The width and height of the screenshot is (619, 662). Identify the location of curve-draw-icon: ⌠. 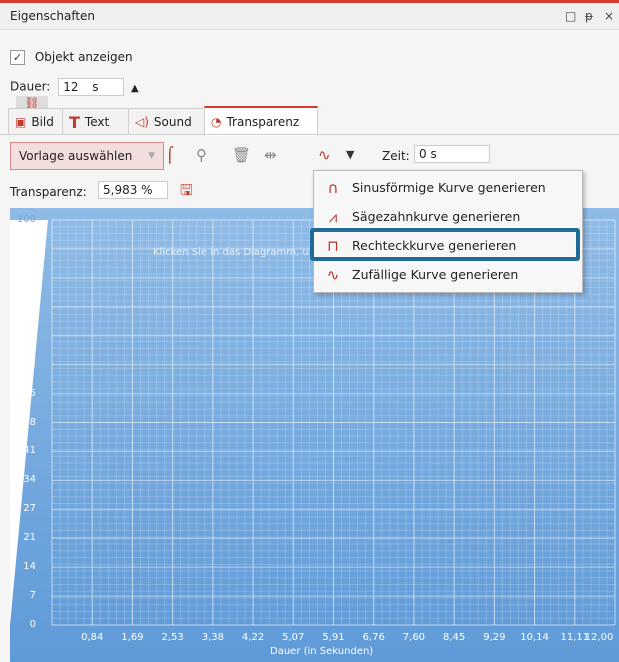
(170, 155).